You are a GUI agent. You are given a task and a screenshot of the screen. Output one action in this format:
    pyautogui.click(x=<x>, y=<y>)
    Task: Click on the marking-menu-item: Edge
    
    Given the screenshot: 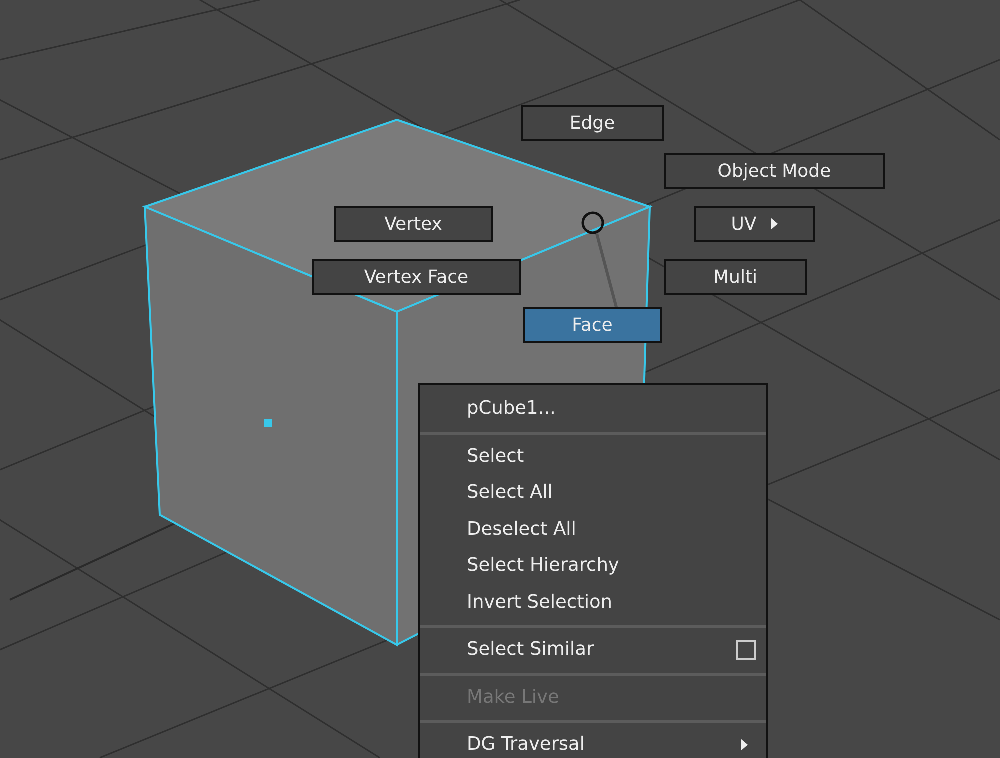 What is the action you would take?
    pyautogui.click(x=592, y=123)
    